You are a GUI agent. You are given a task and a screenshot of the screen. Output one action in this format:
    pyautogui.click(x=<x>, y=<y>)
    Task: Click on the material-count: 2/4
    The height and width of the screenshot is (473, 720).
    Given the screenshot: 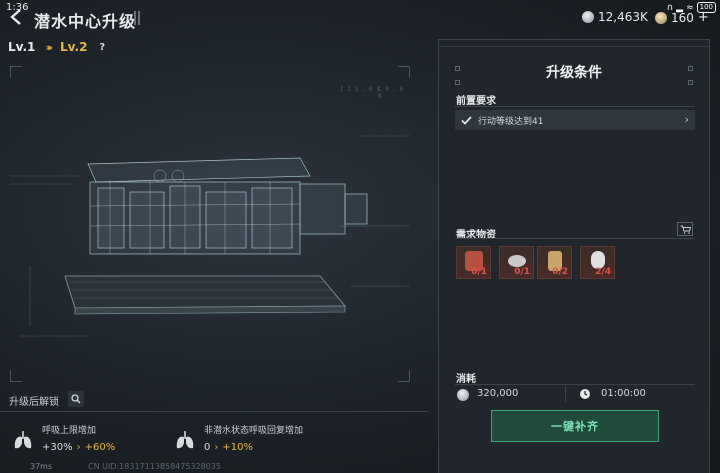 What is the action you would take?
    pyautogui.click(x=603, y=272)
    